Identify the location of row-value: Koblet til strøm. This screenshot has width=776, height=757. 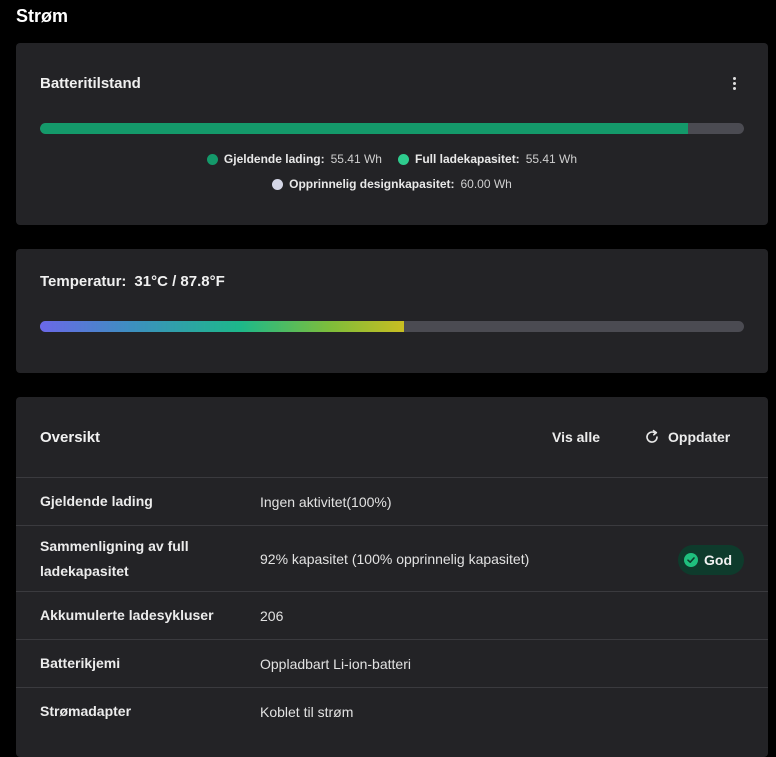
(307, 712).